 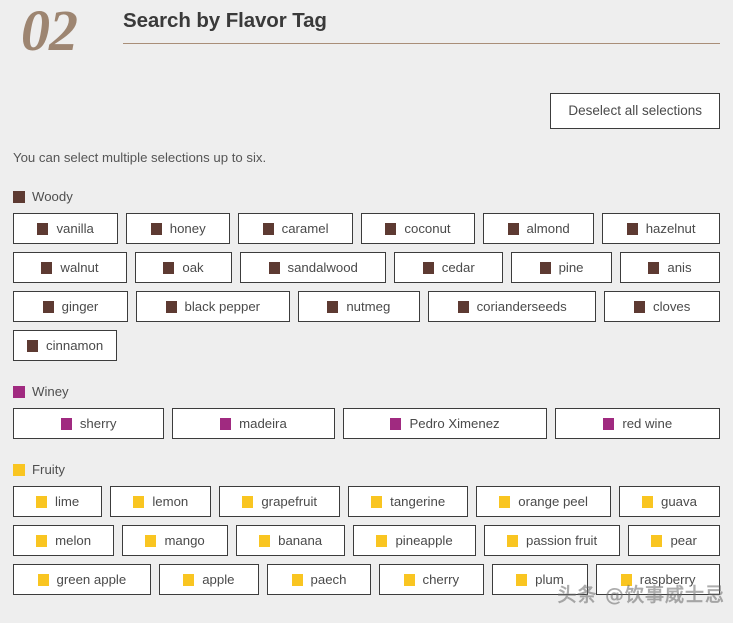 I want to click on flavor-tag-pine: pine, so click(x=561, y=267).